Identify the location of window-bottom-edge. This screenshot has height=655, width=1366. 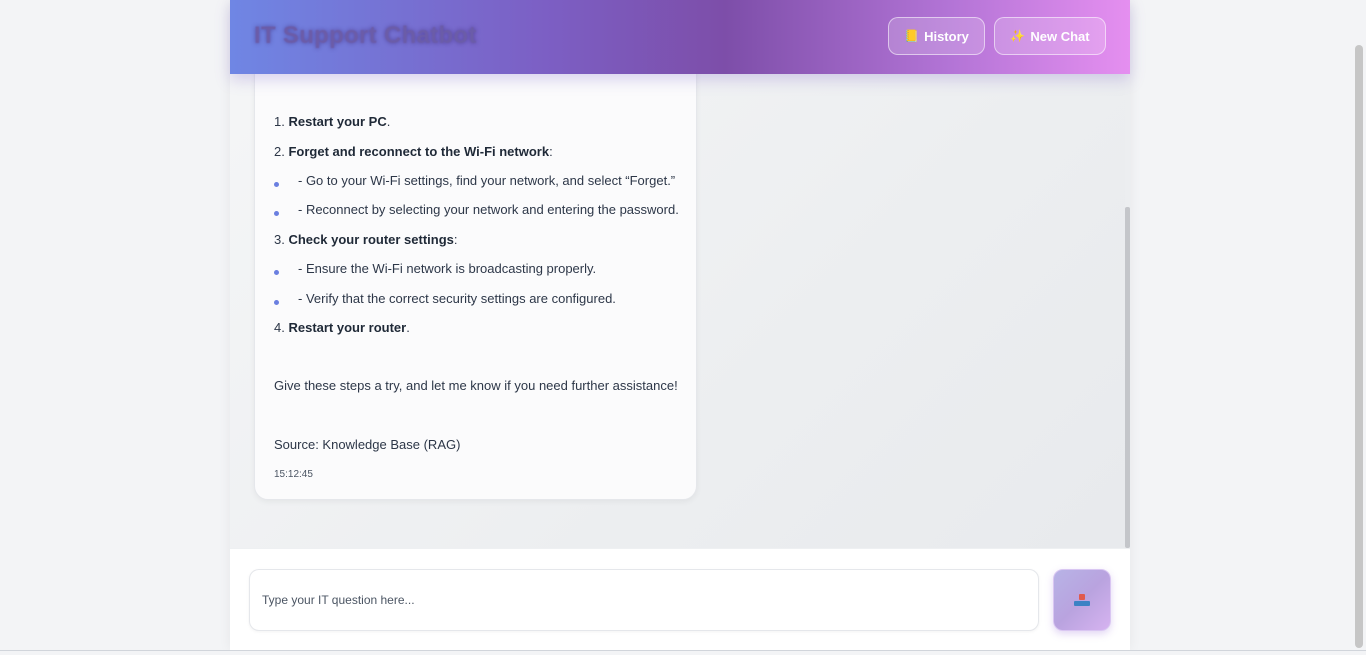
(683, 652).